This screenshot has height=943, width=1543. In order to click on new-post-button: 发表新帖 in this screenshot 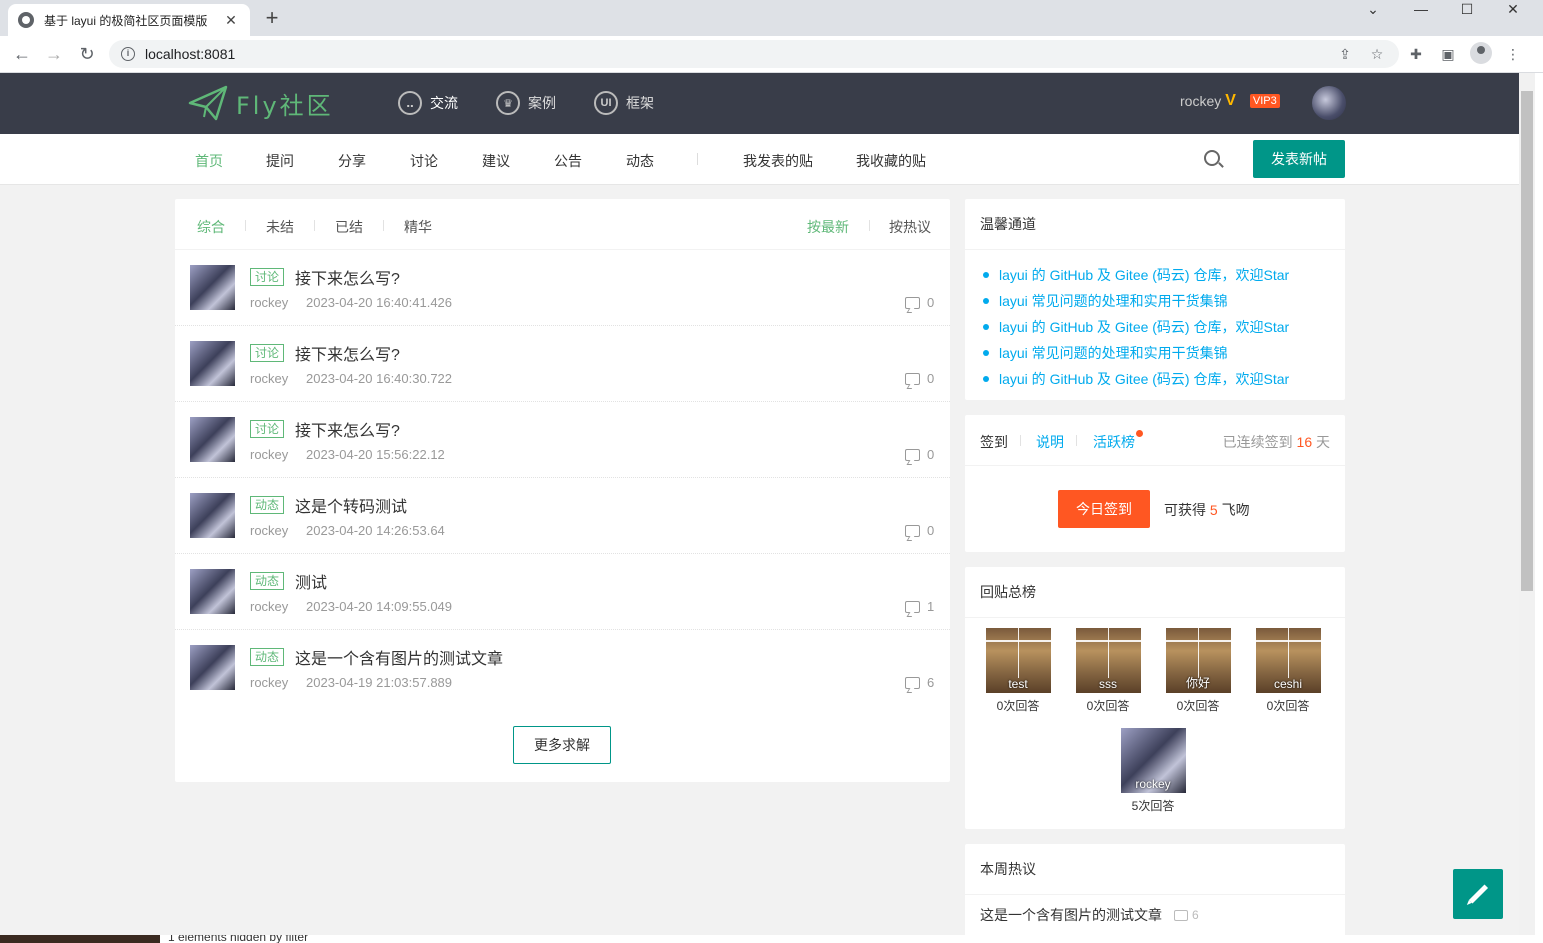, I will do `click(1299, 159)`.